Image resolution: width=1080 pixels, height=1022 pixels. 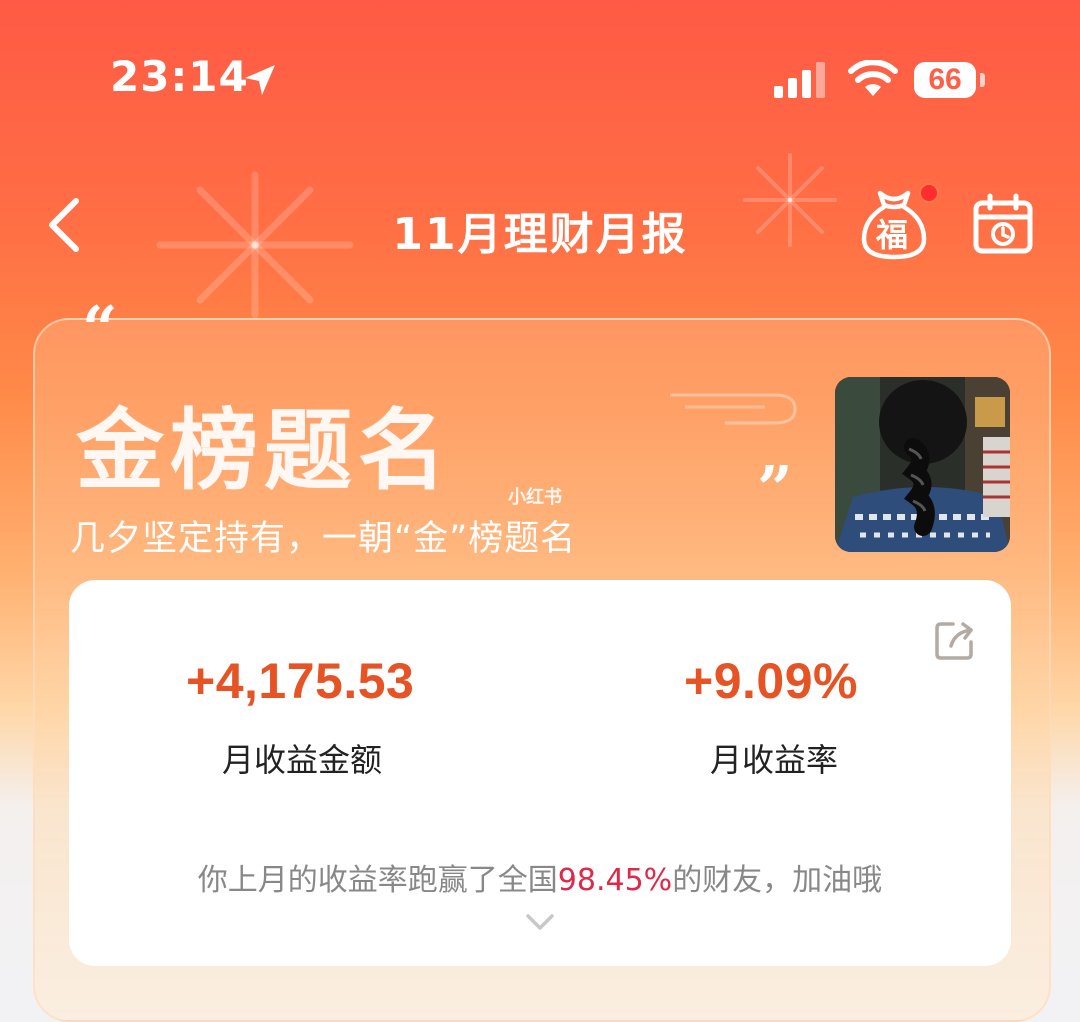 I want to click on cloud-decoration, so click(x=733, y=409).